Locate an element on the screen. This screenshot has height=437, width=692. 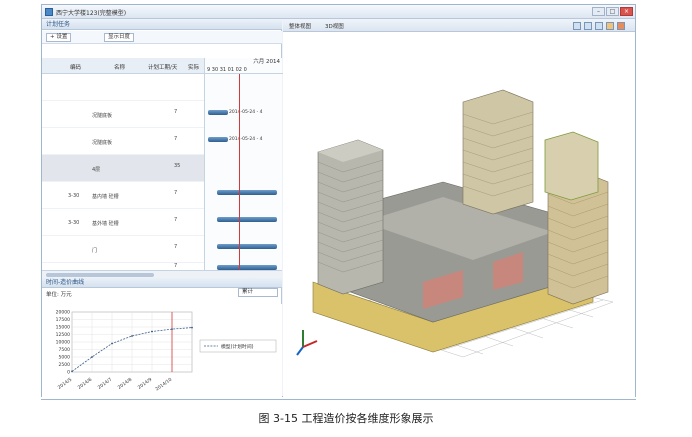
y-tick-label: 15000 is located at coordinates (63, 328).